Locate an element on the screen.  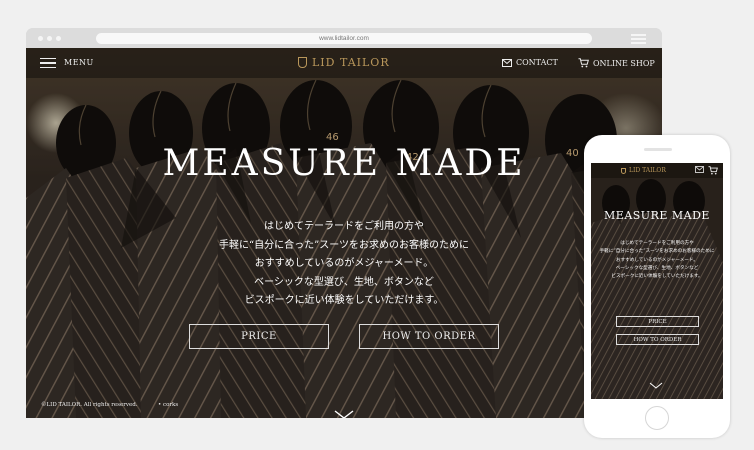
mobile-hero-line: おすすめしているのがメジャーメード。 is located at coordinates (657, 260).